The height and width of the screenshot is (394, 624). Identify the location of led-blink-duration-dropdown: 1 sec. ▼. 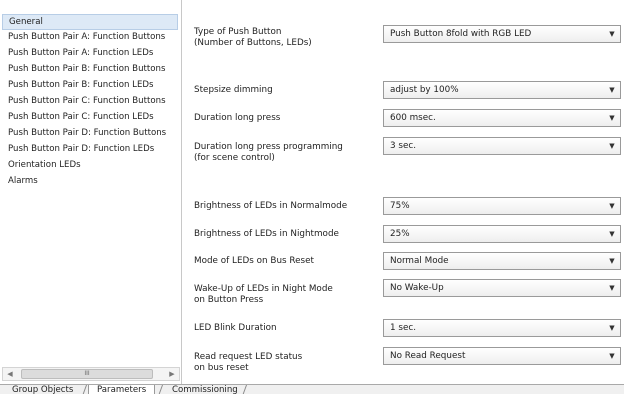
(502, 328).